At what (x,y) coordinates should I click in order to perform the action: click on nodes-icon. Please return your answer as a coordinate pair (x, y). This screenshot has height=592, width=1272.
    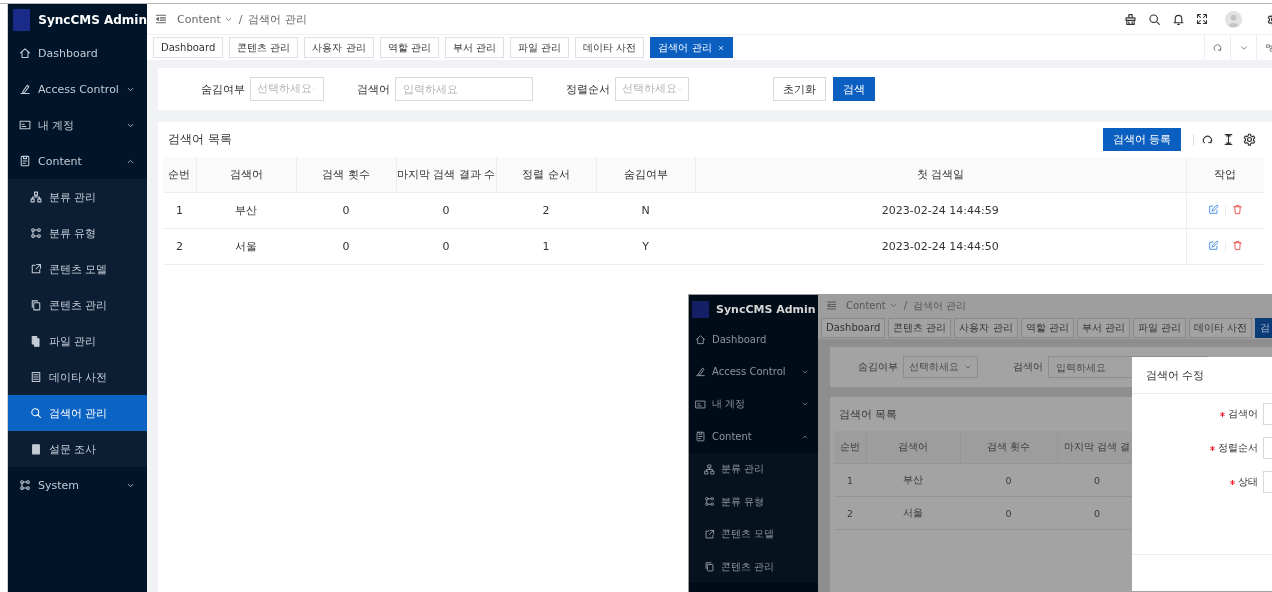
    Looking at the image, I should click on (36, 233).